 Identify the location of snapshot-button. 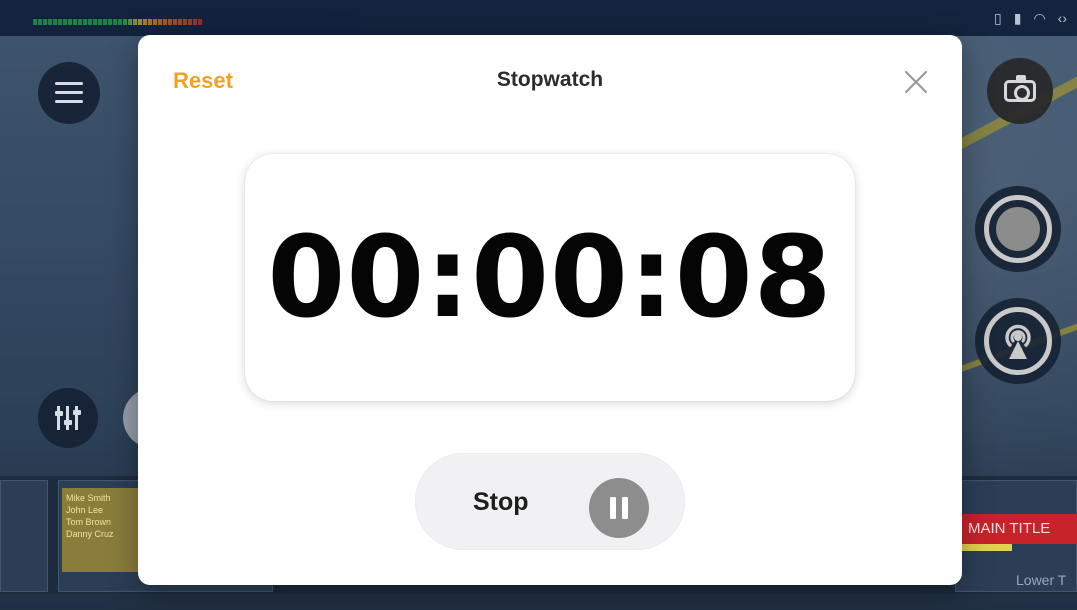
(1020, 91).